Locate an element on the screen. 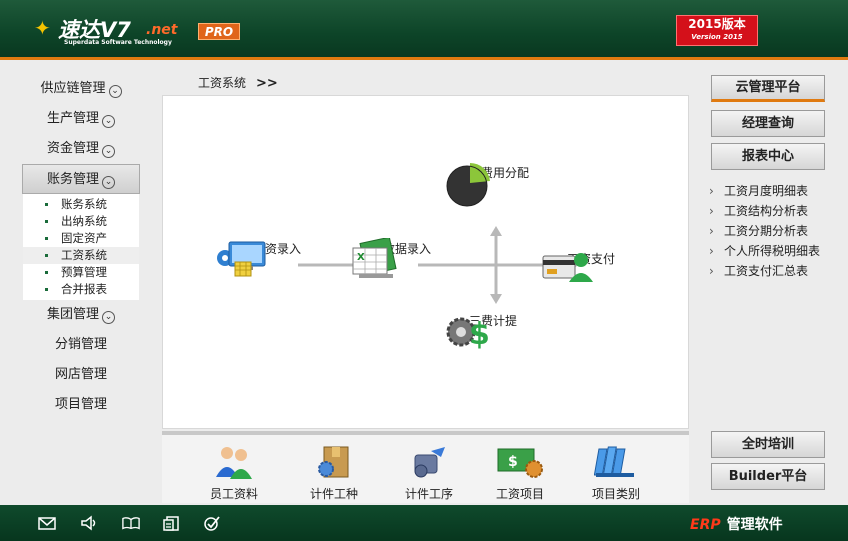  nav-item-production: 生产管理 ⌄ is located at coordinates (81, 119).